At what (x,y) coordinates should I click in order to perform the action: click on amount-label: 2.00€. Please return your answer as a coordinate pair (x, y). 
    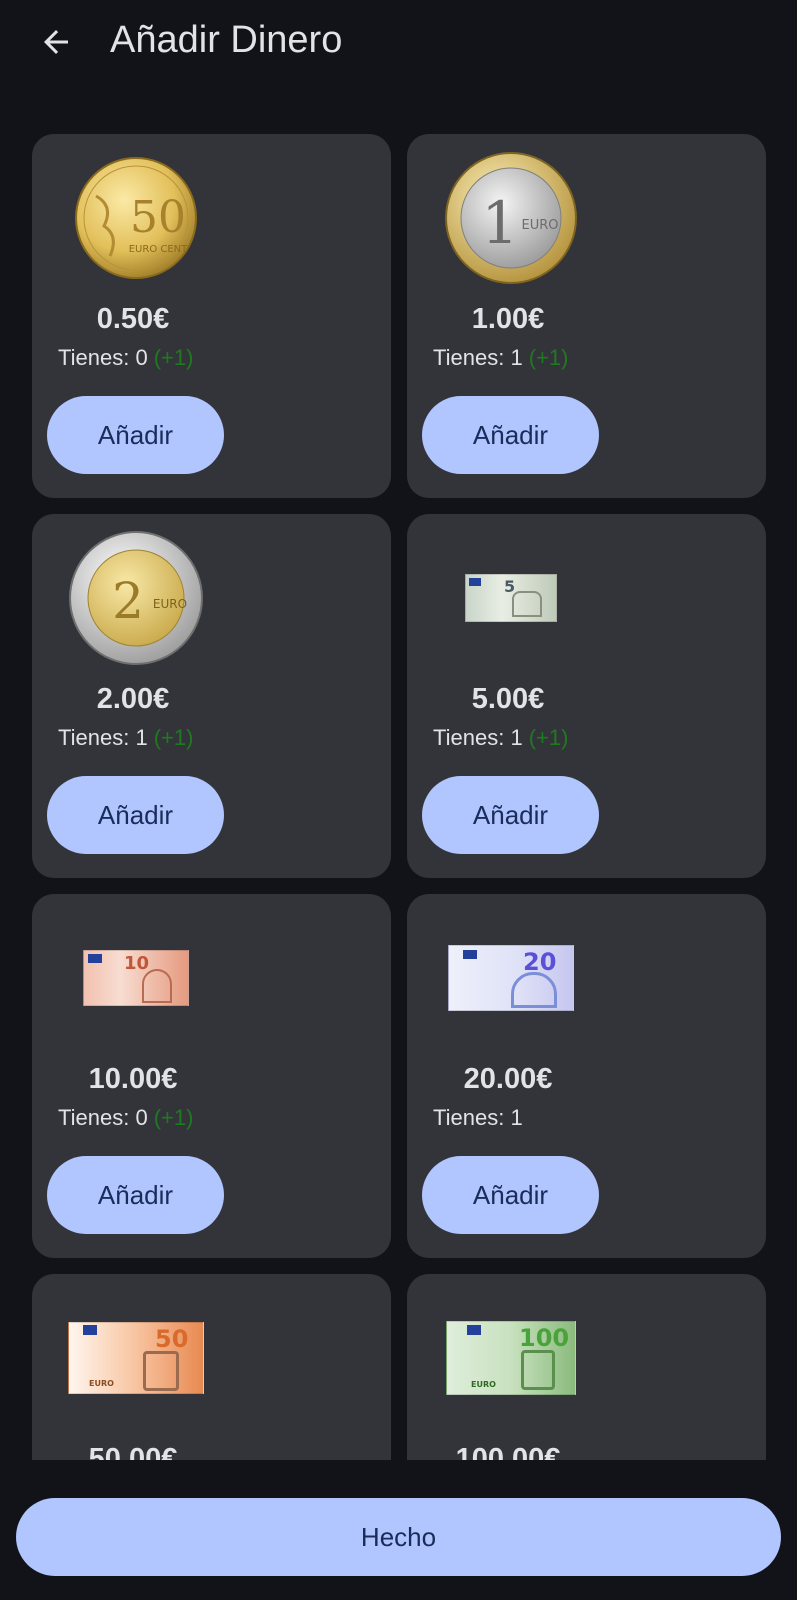
    Looking at the image, I should click on (133, 699).